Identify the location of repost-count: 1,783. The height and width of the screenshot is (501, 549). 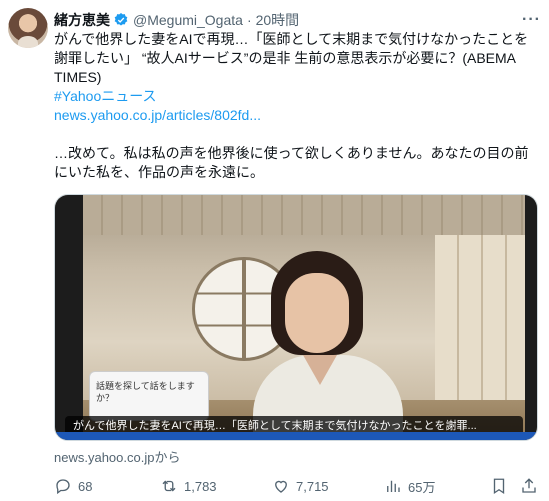
(200, 486).